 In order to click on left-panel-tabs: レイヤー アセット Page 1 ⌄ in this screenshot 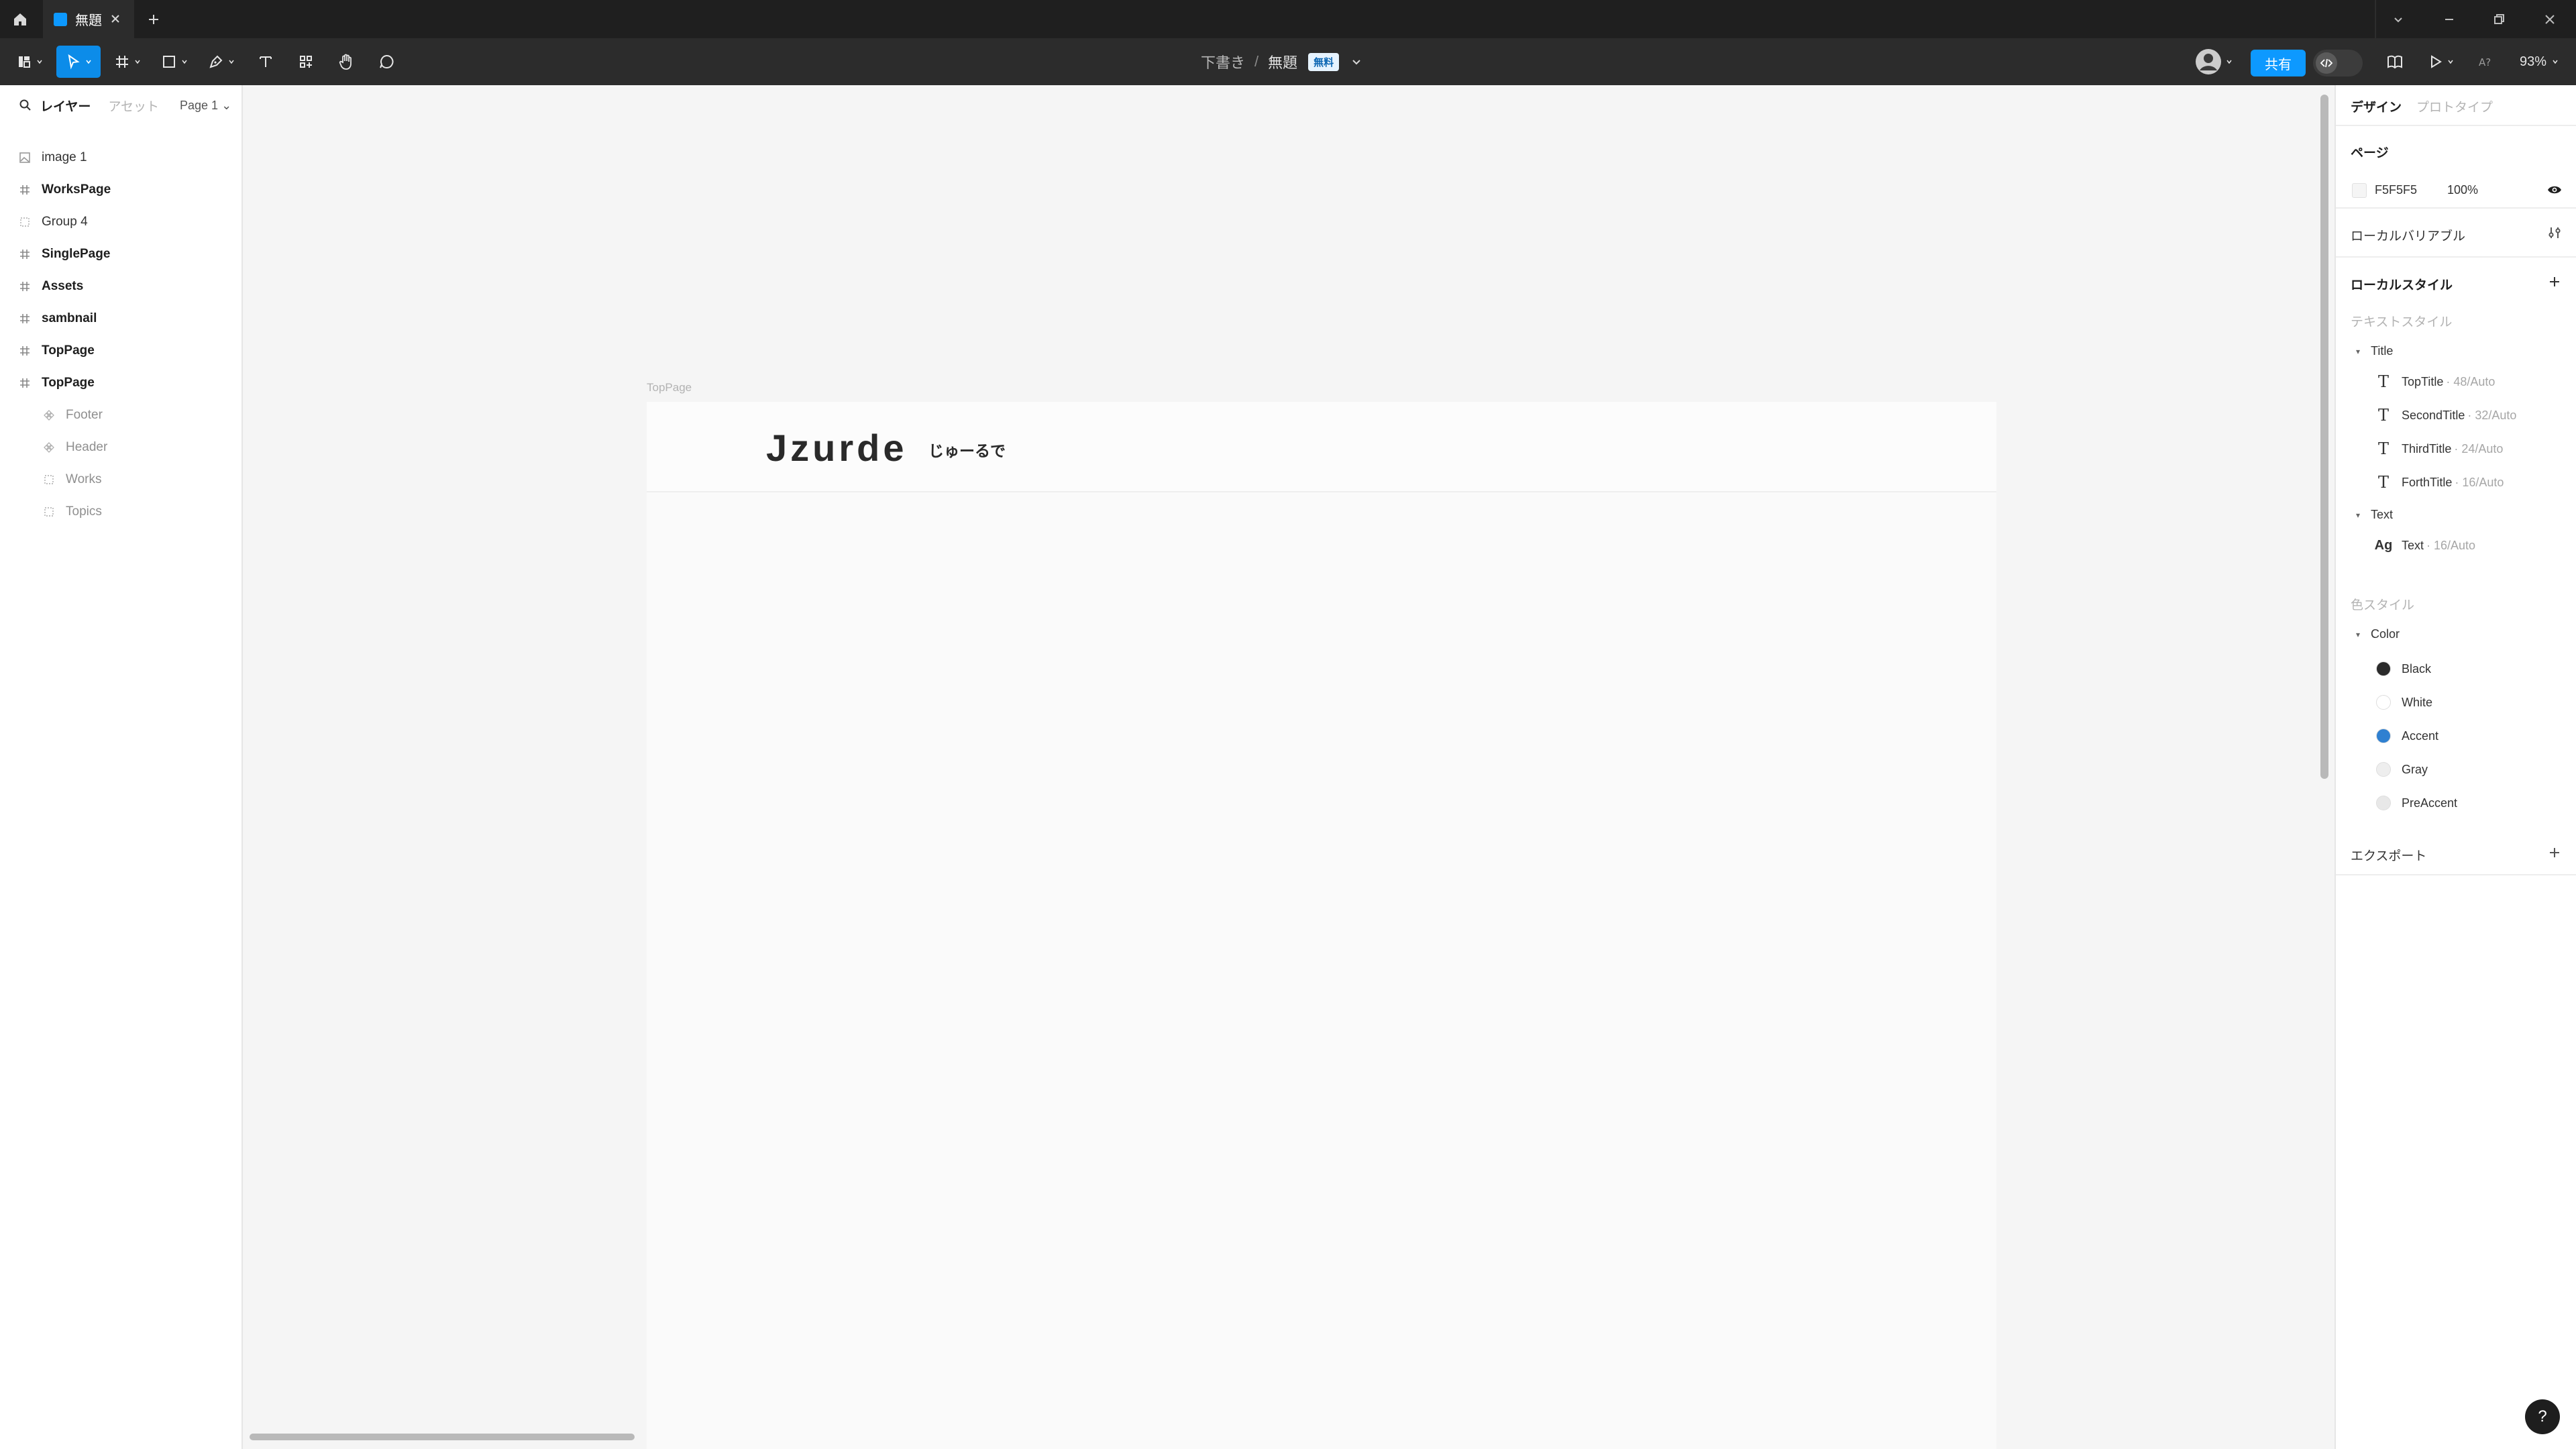, I will do `click(120, 105)`.